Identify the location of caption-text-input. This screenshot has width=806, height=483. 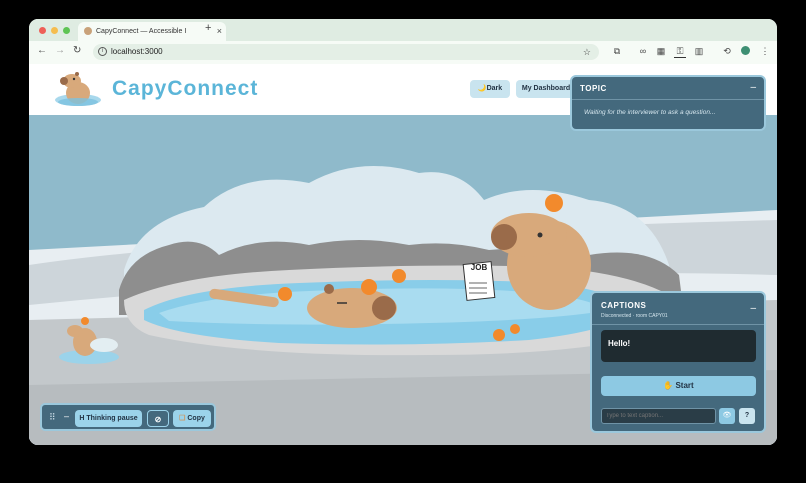
(658, 416).